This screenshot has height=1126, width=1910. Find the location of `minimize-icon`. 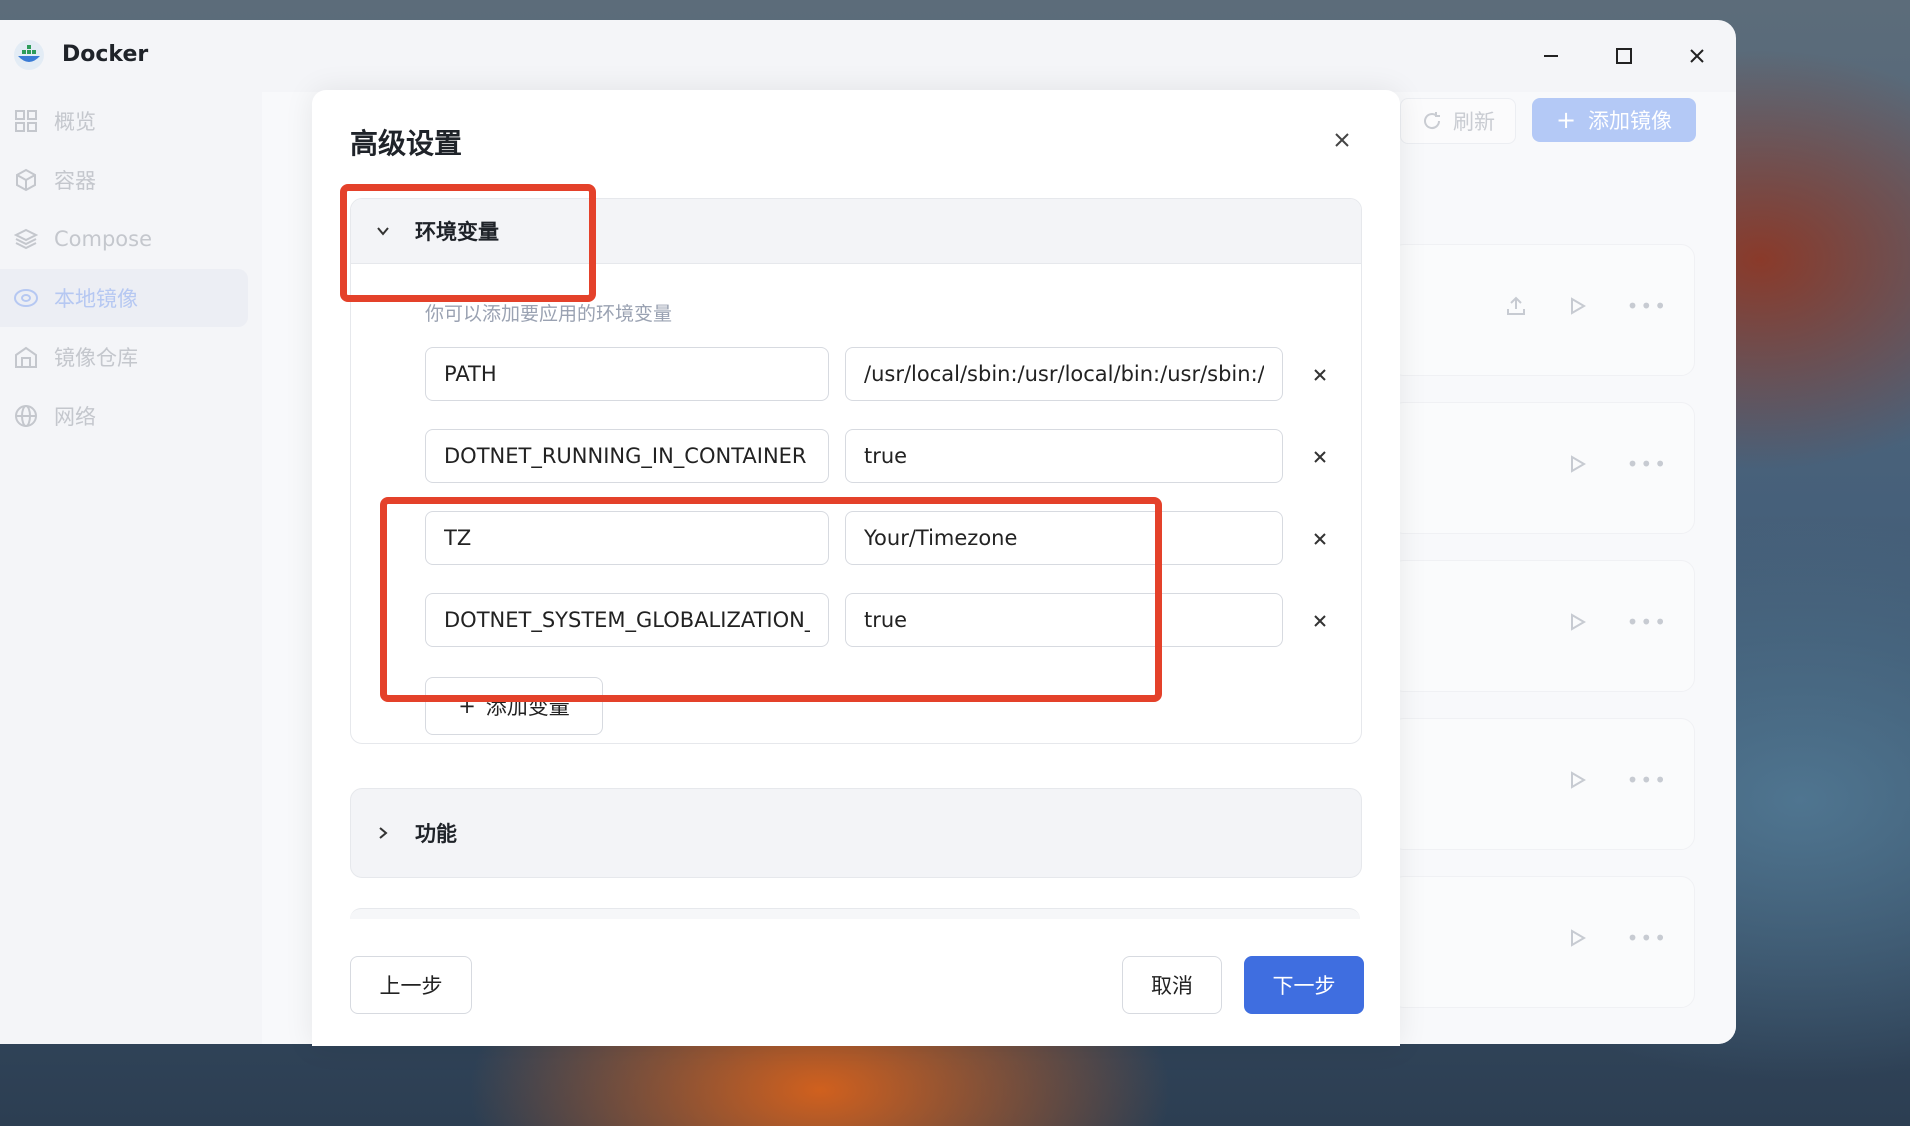

minimize-icon is located at coordinates (1551, 56).